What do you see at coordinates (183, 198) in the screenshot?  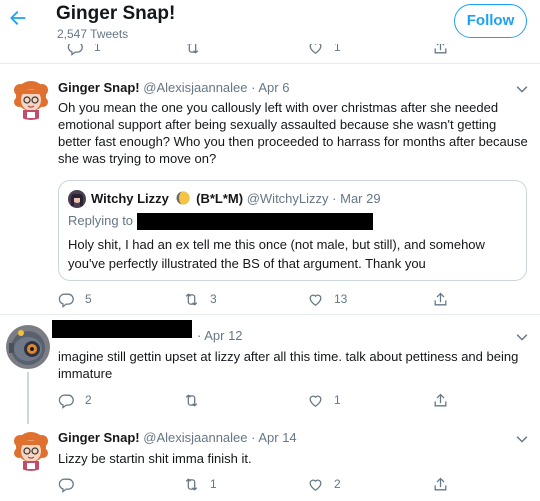 I see `moon-emoji` at bounding box center [183, 198].